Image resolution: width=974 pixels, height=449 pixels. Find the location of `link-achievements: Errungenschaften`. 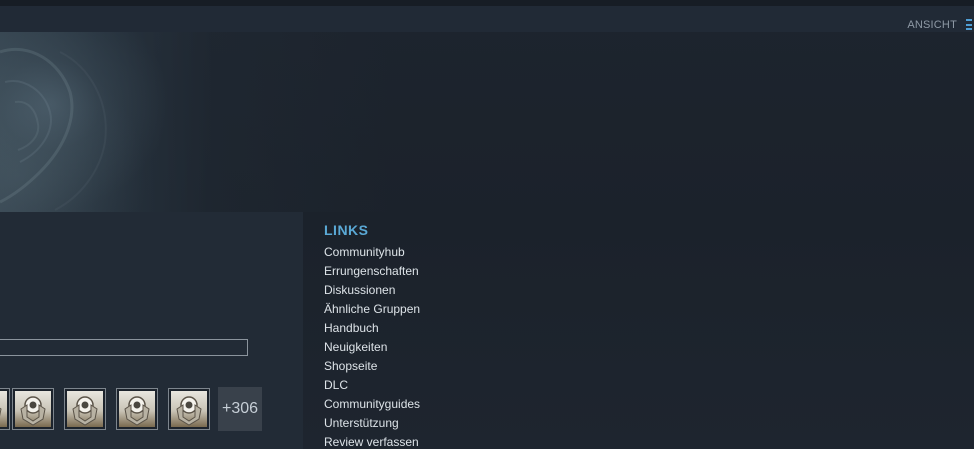

link-achievements: Errungenschaften is located at coordinates (372, 271).